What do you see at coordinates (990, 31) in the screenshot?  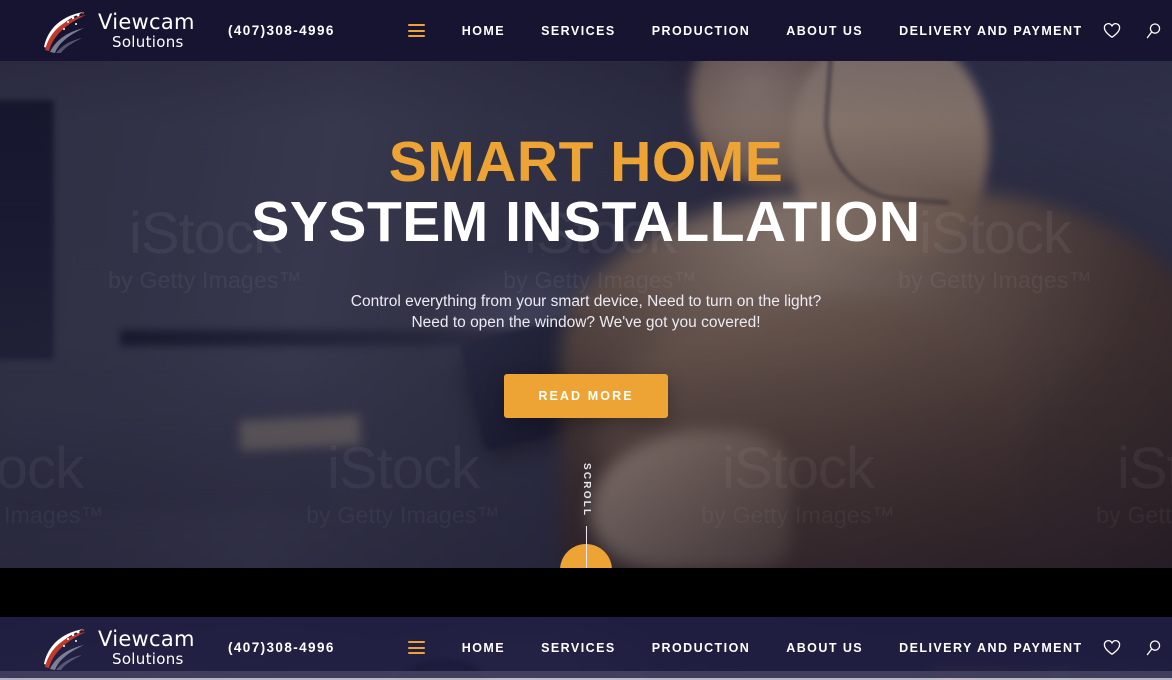 I see `nav-item-delivery-and-payment: DELIVERY AND PAYMENT` at bounding box center [990, 31].